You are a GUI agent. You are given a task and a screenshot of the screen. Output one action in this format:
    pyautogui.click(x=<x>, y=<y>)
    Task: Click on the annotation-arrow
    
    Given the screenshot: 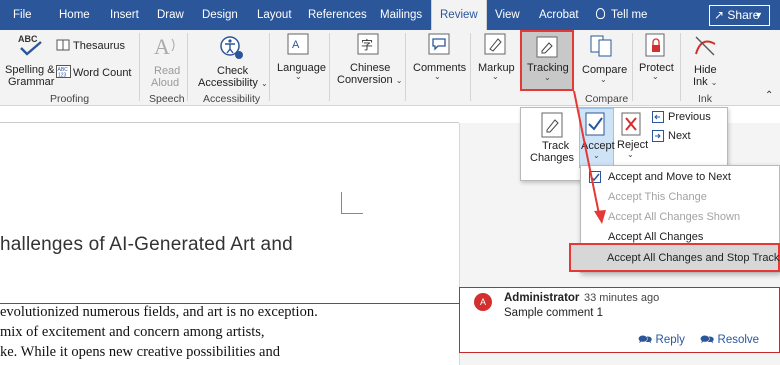 What is the action you would take?
    pyautogui.click(x=589, y=157)
    